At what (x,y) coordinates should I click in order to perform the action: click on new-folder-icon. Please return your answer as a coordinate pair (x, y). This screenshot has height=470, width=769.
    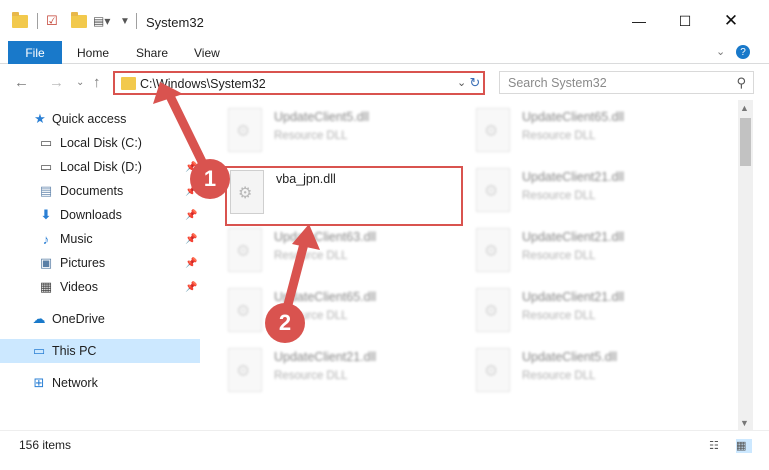
    Looking at the image, I should click on (79, 21).